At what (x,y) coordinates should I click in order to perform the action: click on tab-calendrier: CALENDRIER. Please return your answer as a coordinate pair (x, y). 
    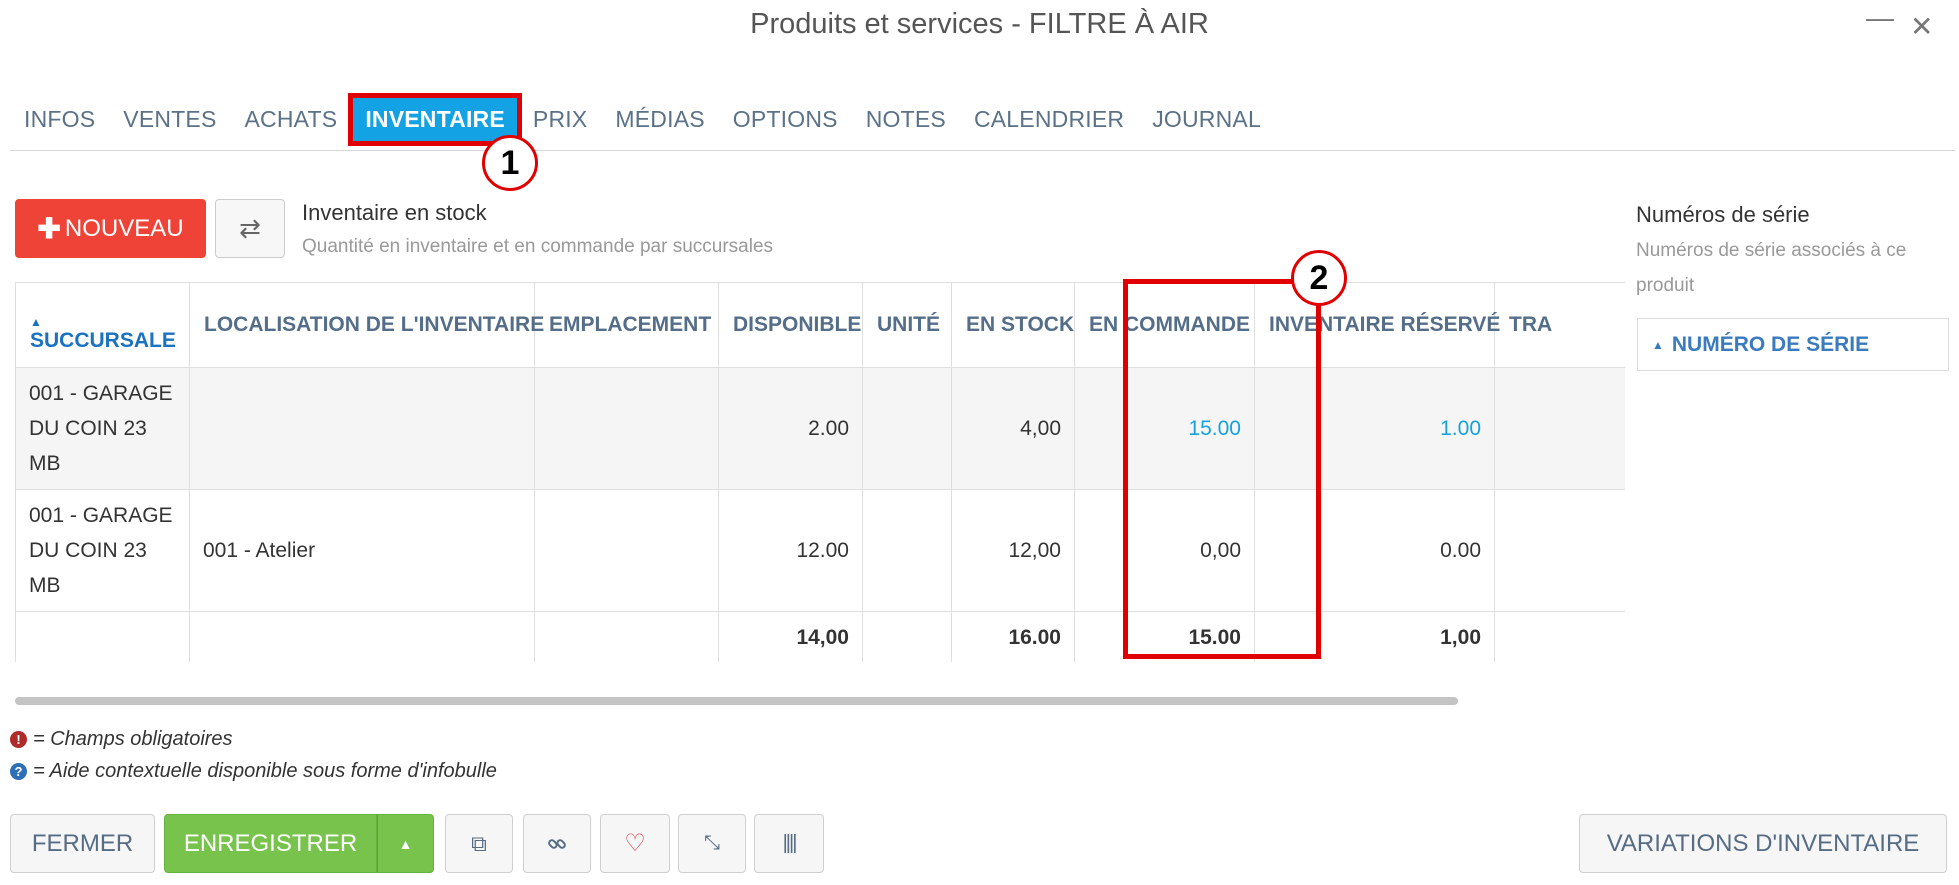
    Looking at the image, I should click on (1049, 119).